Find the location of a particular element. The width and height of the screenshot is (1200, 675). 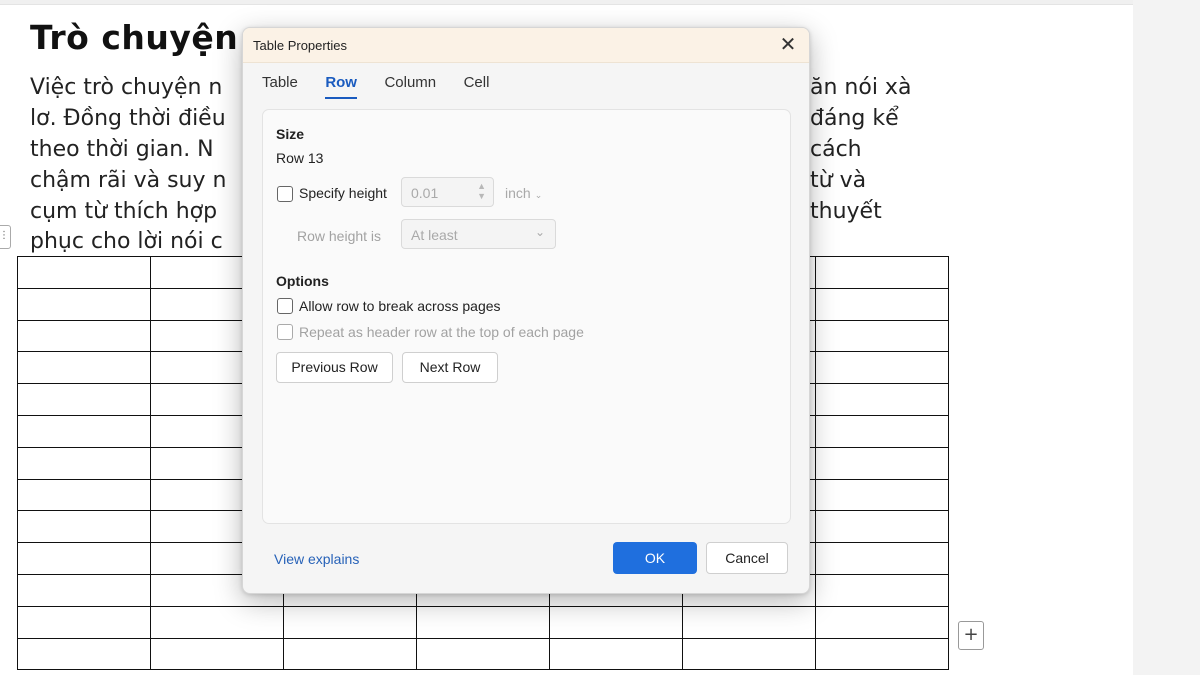

ok-button: OK is located at coordinates (655, 558).